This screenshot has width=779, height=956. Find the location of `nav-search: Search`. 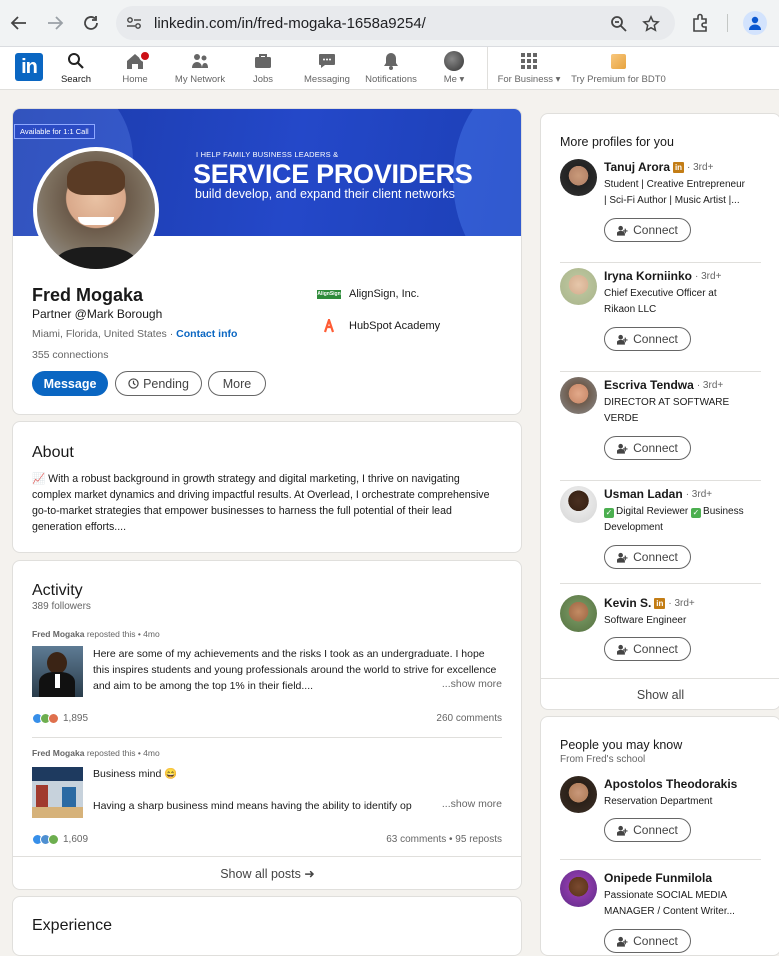

nav-search: Search is located at coordinates (76, 69).